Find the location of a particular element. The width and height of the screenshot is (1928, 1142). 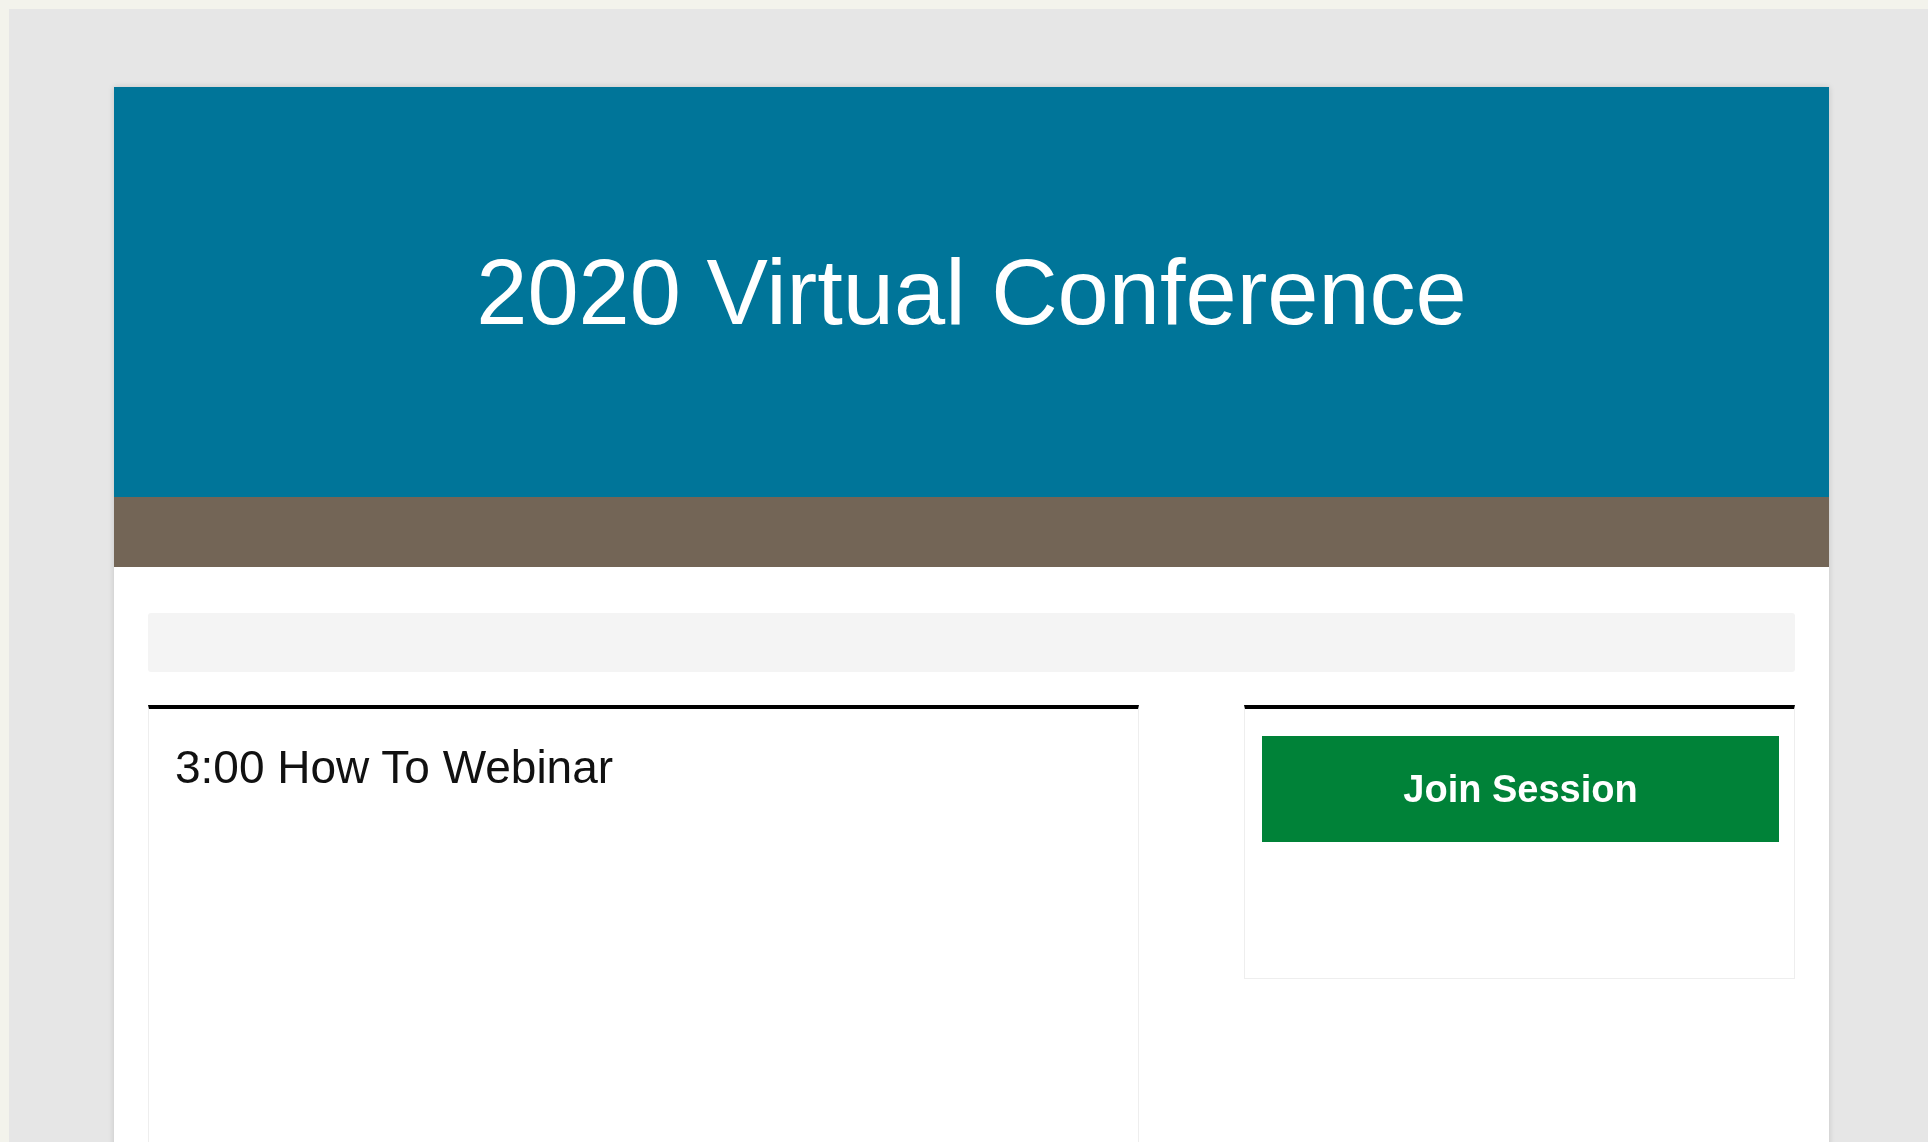

session-title: 3:00 How To Webinar is located at coordinates (395, 767).